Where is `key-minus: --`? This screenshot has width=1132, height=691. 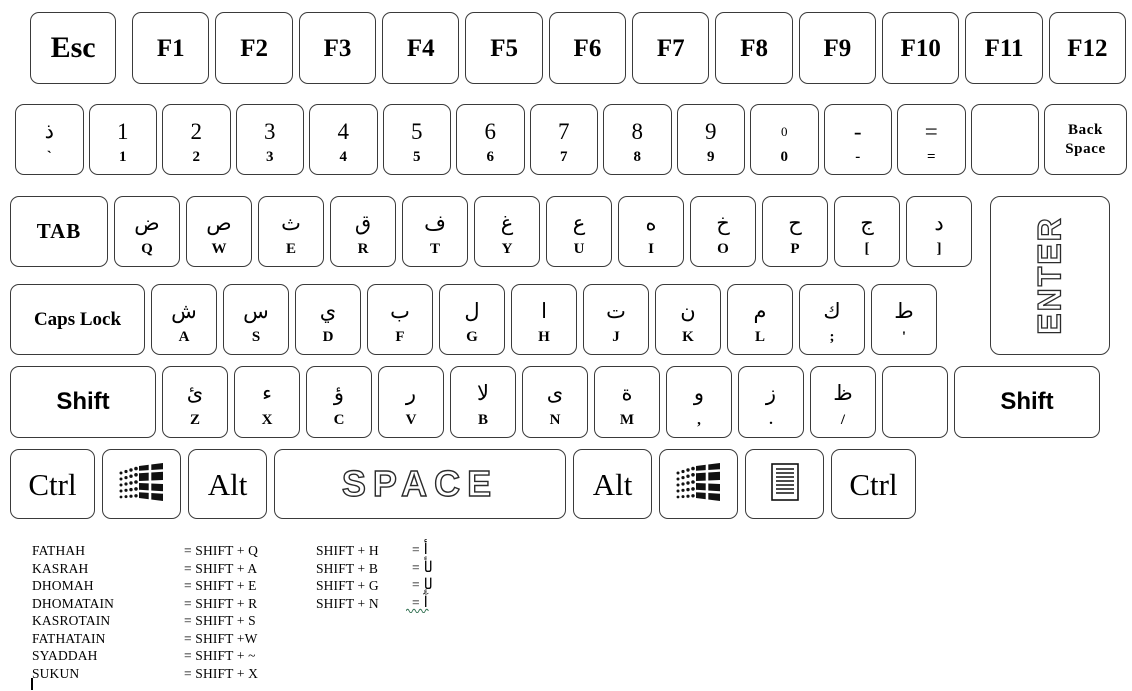
key-minus: -- is located at coordinates (857, 139).